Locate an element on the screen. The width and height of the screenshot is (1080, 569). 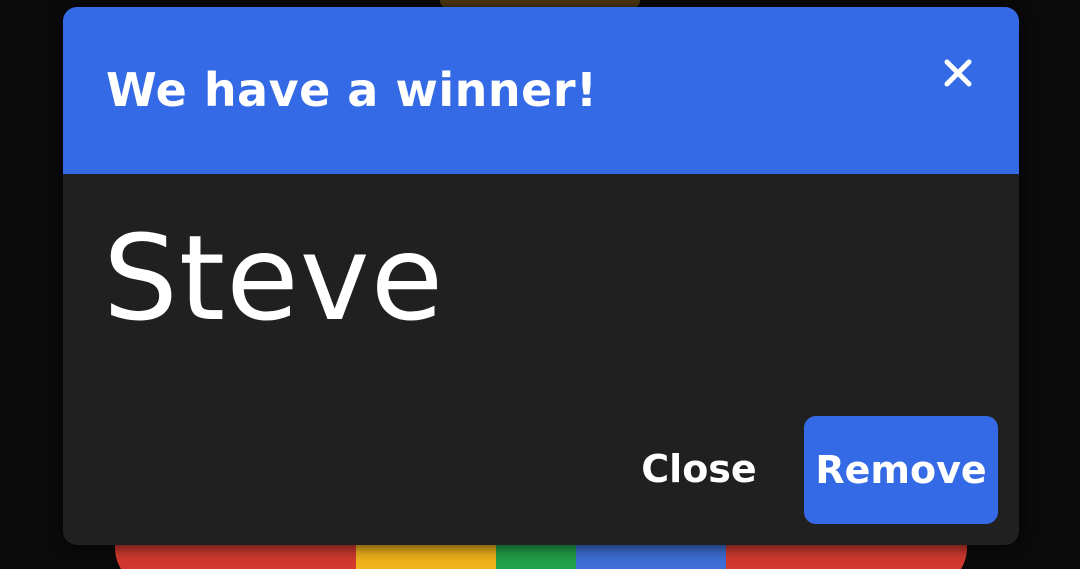
winner-name: Steve is located at coordinates (274, 278).